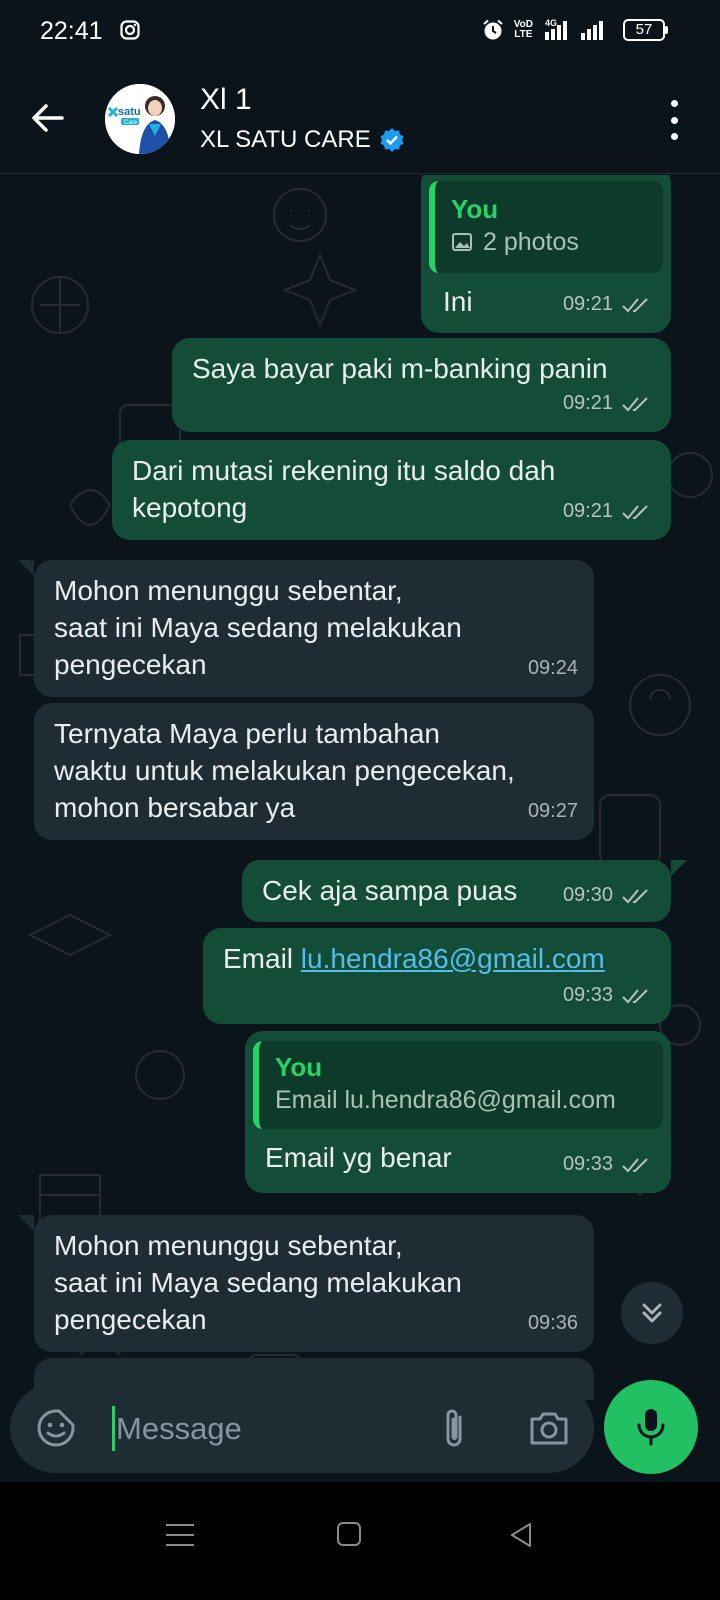 Image resolution: width=720 pixels, height=1600 pixels. I want to click on message-time: 09:27, so click(552, 811).